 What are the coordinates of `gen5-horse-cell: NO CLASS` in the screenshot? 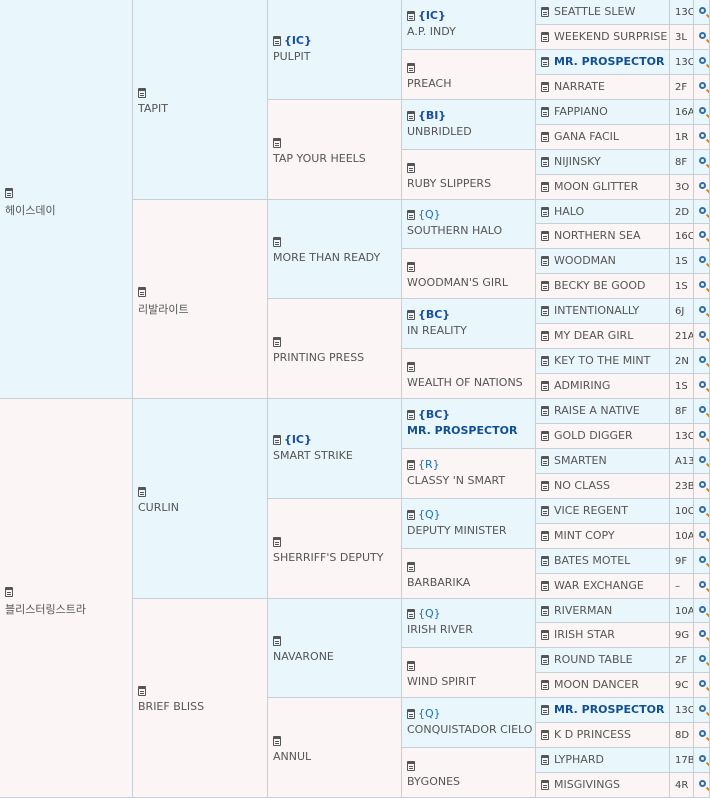 It's located at (603, 486).